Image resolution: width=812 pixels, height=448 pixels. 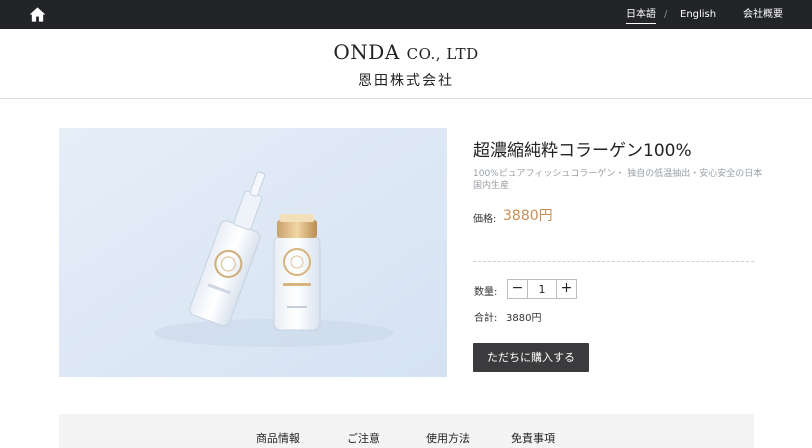 What do you see at coordinates (406, 14) in the screenshot?
I see `top-bar: 日本語 / English 会社概要` at bounding box center [406, 14].